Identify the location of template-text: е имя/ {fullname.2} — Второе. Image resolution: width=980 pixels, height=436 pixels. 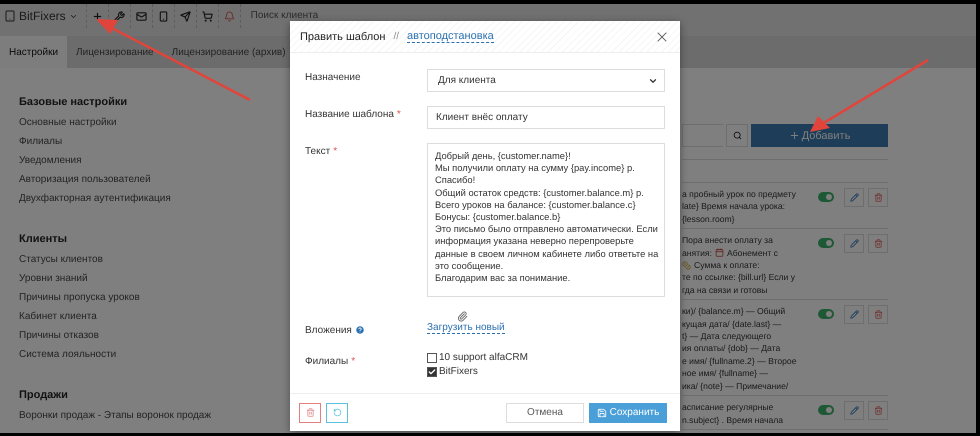
(740, 361).